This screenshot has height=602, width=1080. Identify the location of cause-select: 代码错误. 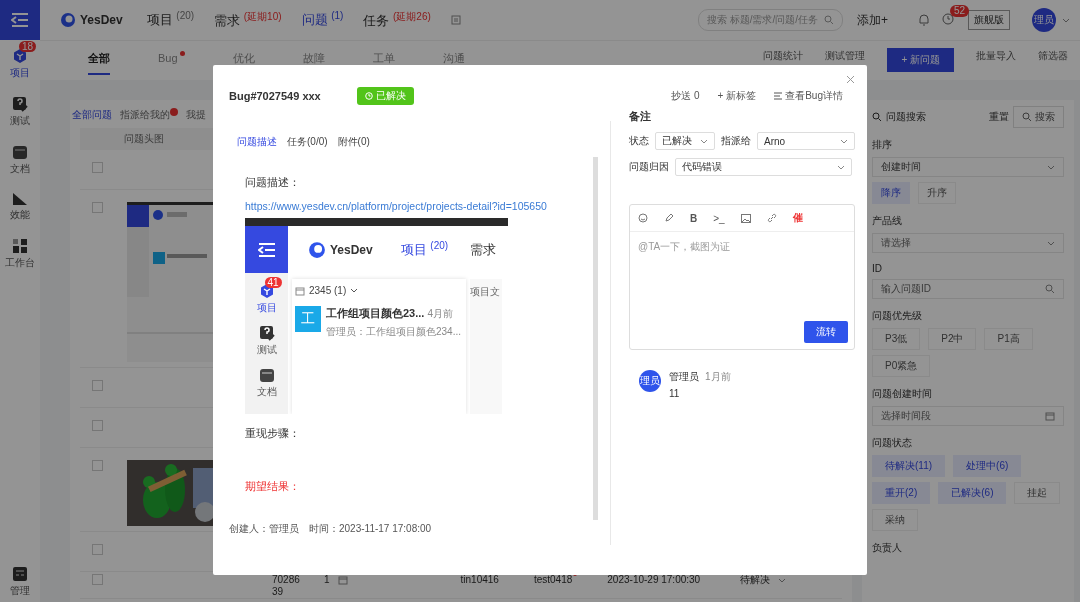
(763, 167).